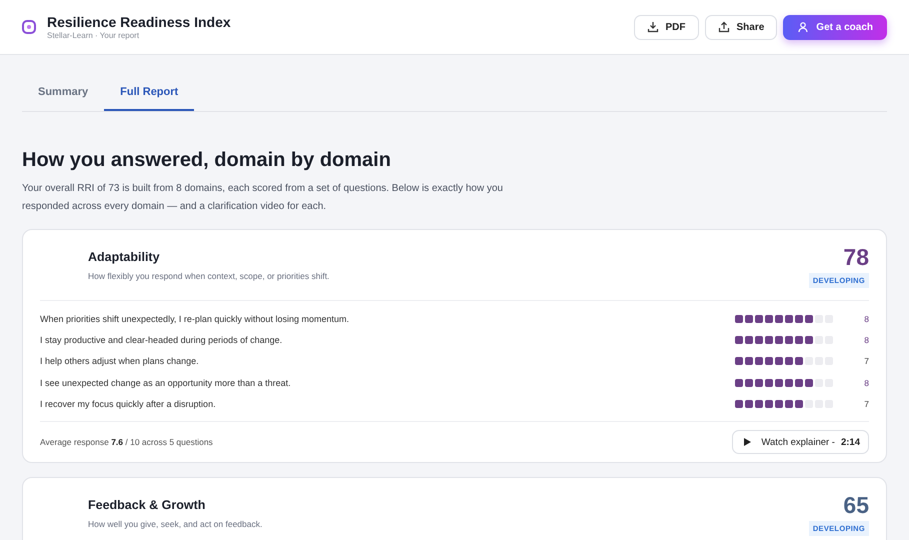 The width and height of the screenshot is (909, 540). I want to click on share-icon, so click(724, 27).